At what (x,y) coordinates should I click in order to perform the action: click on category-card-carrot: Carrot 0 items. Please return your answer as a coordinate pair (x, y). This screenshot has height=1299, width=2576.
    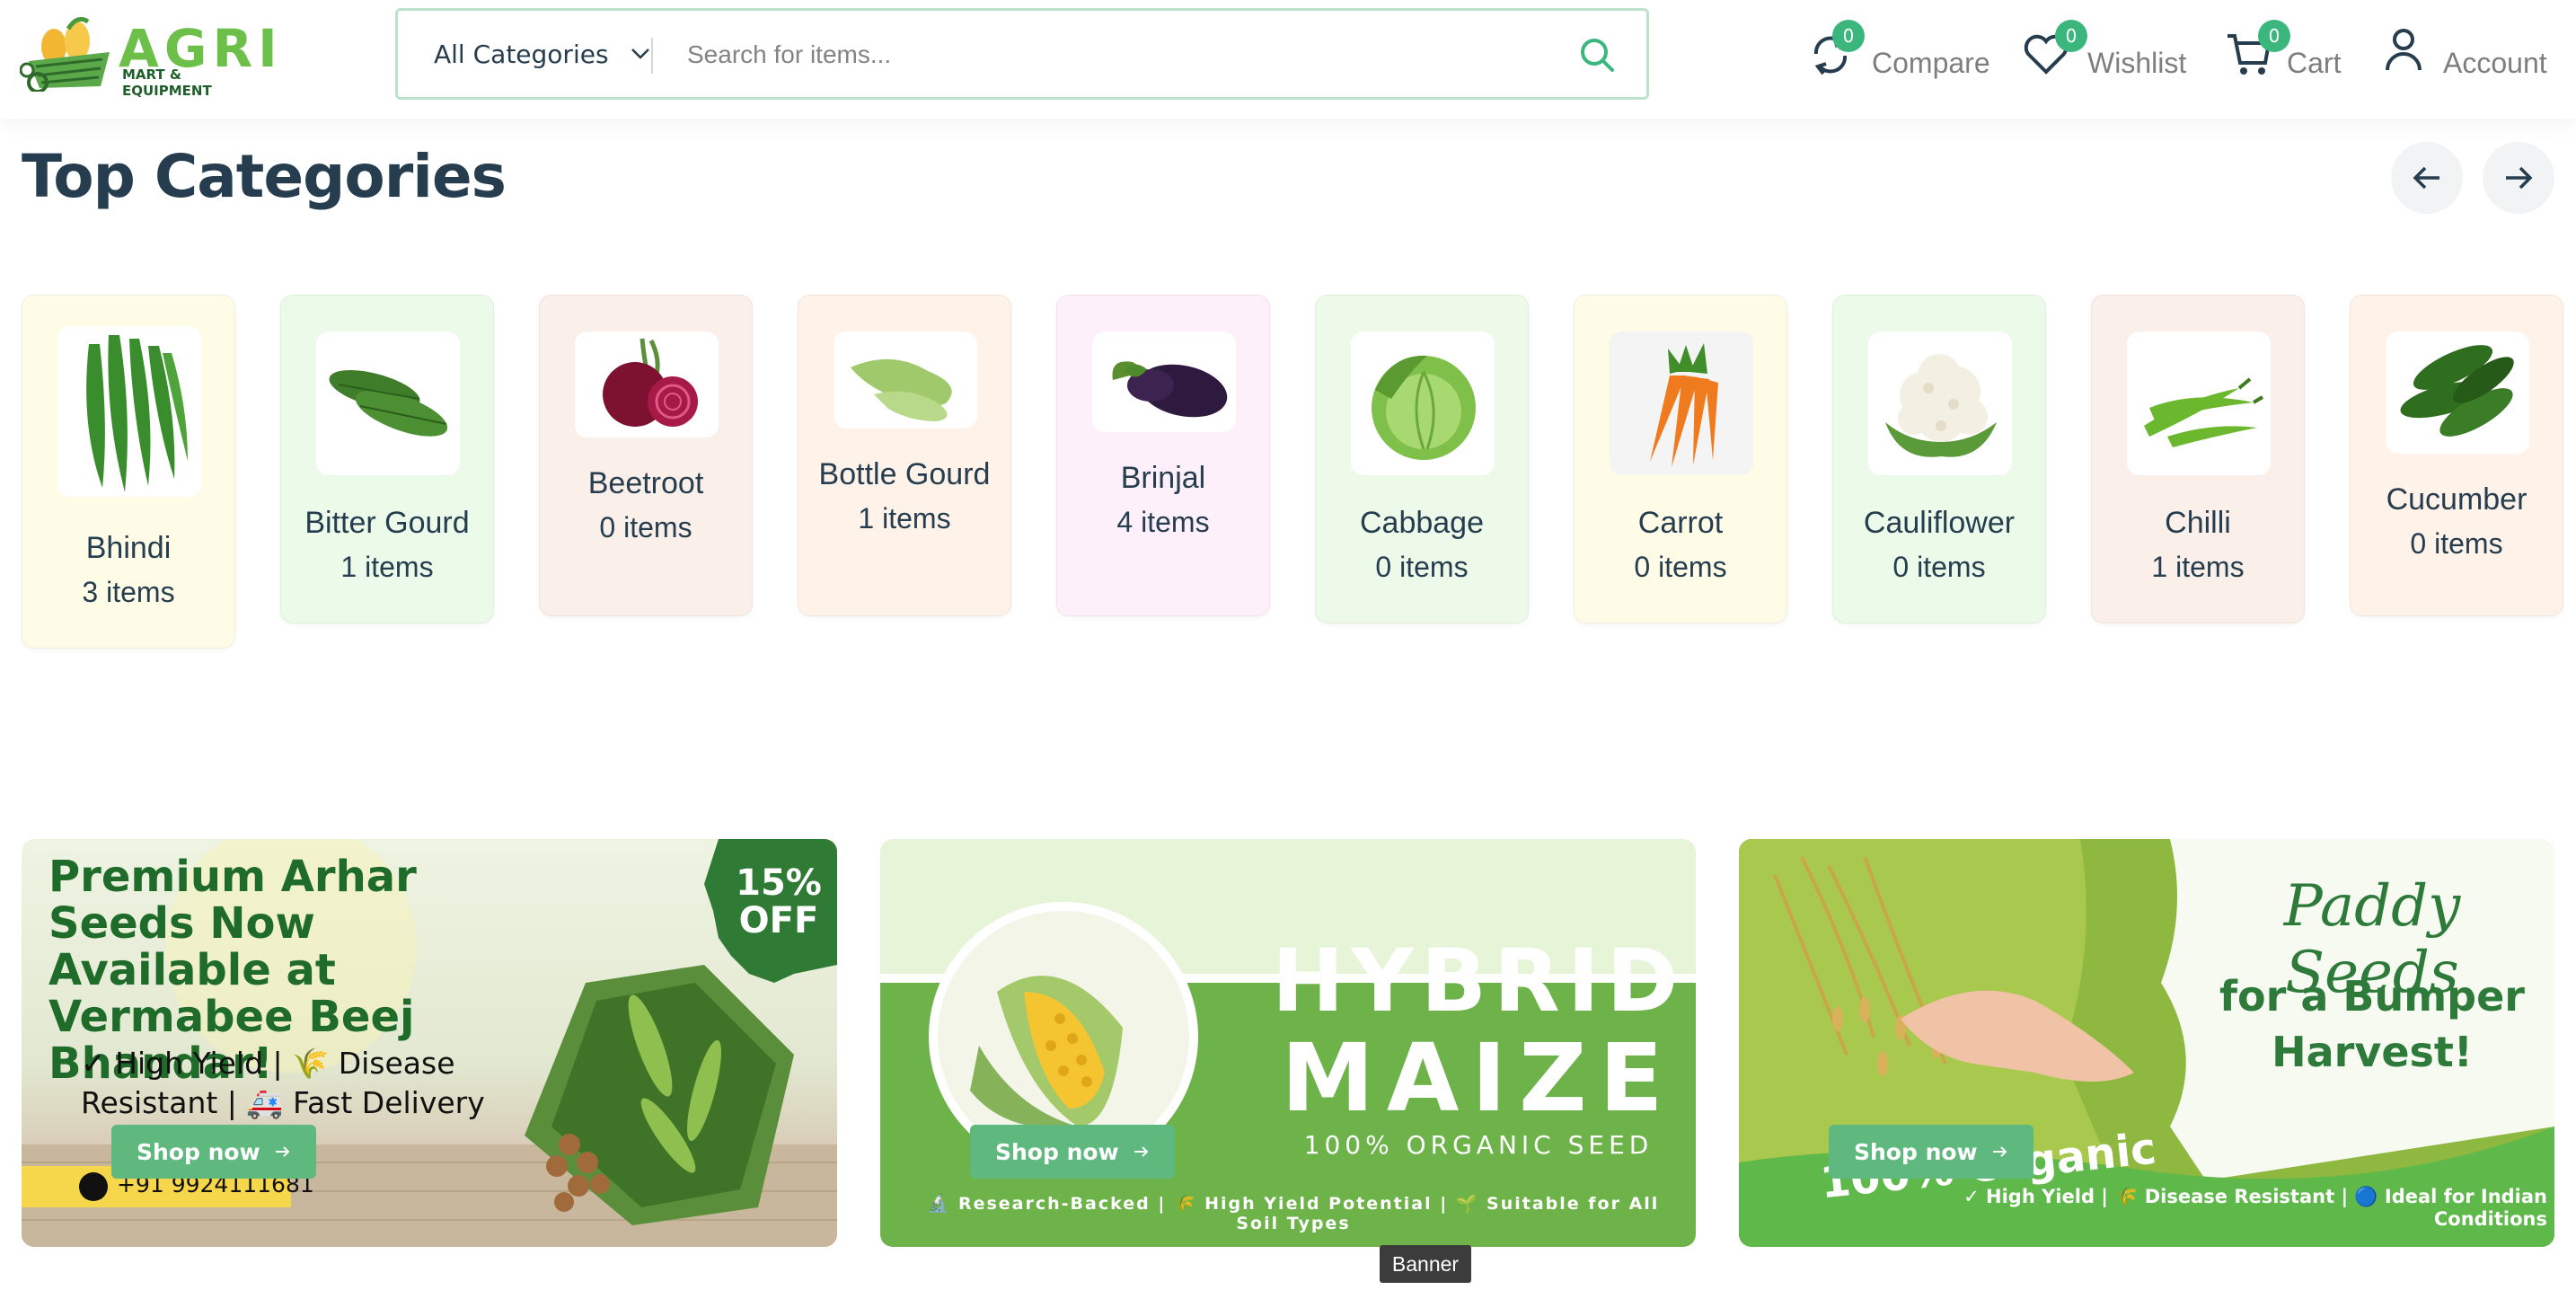
    Looking at the image, I should click on (1680, 459).